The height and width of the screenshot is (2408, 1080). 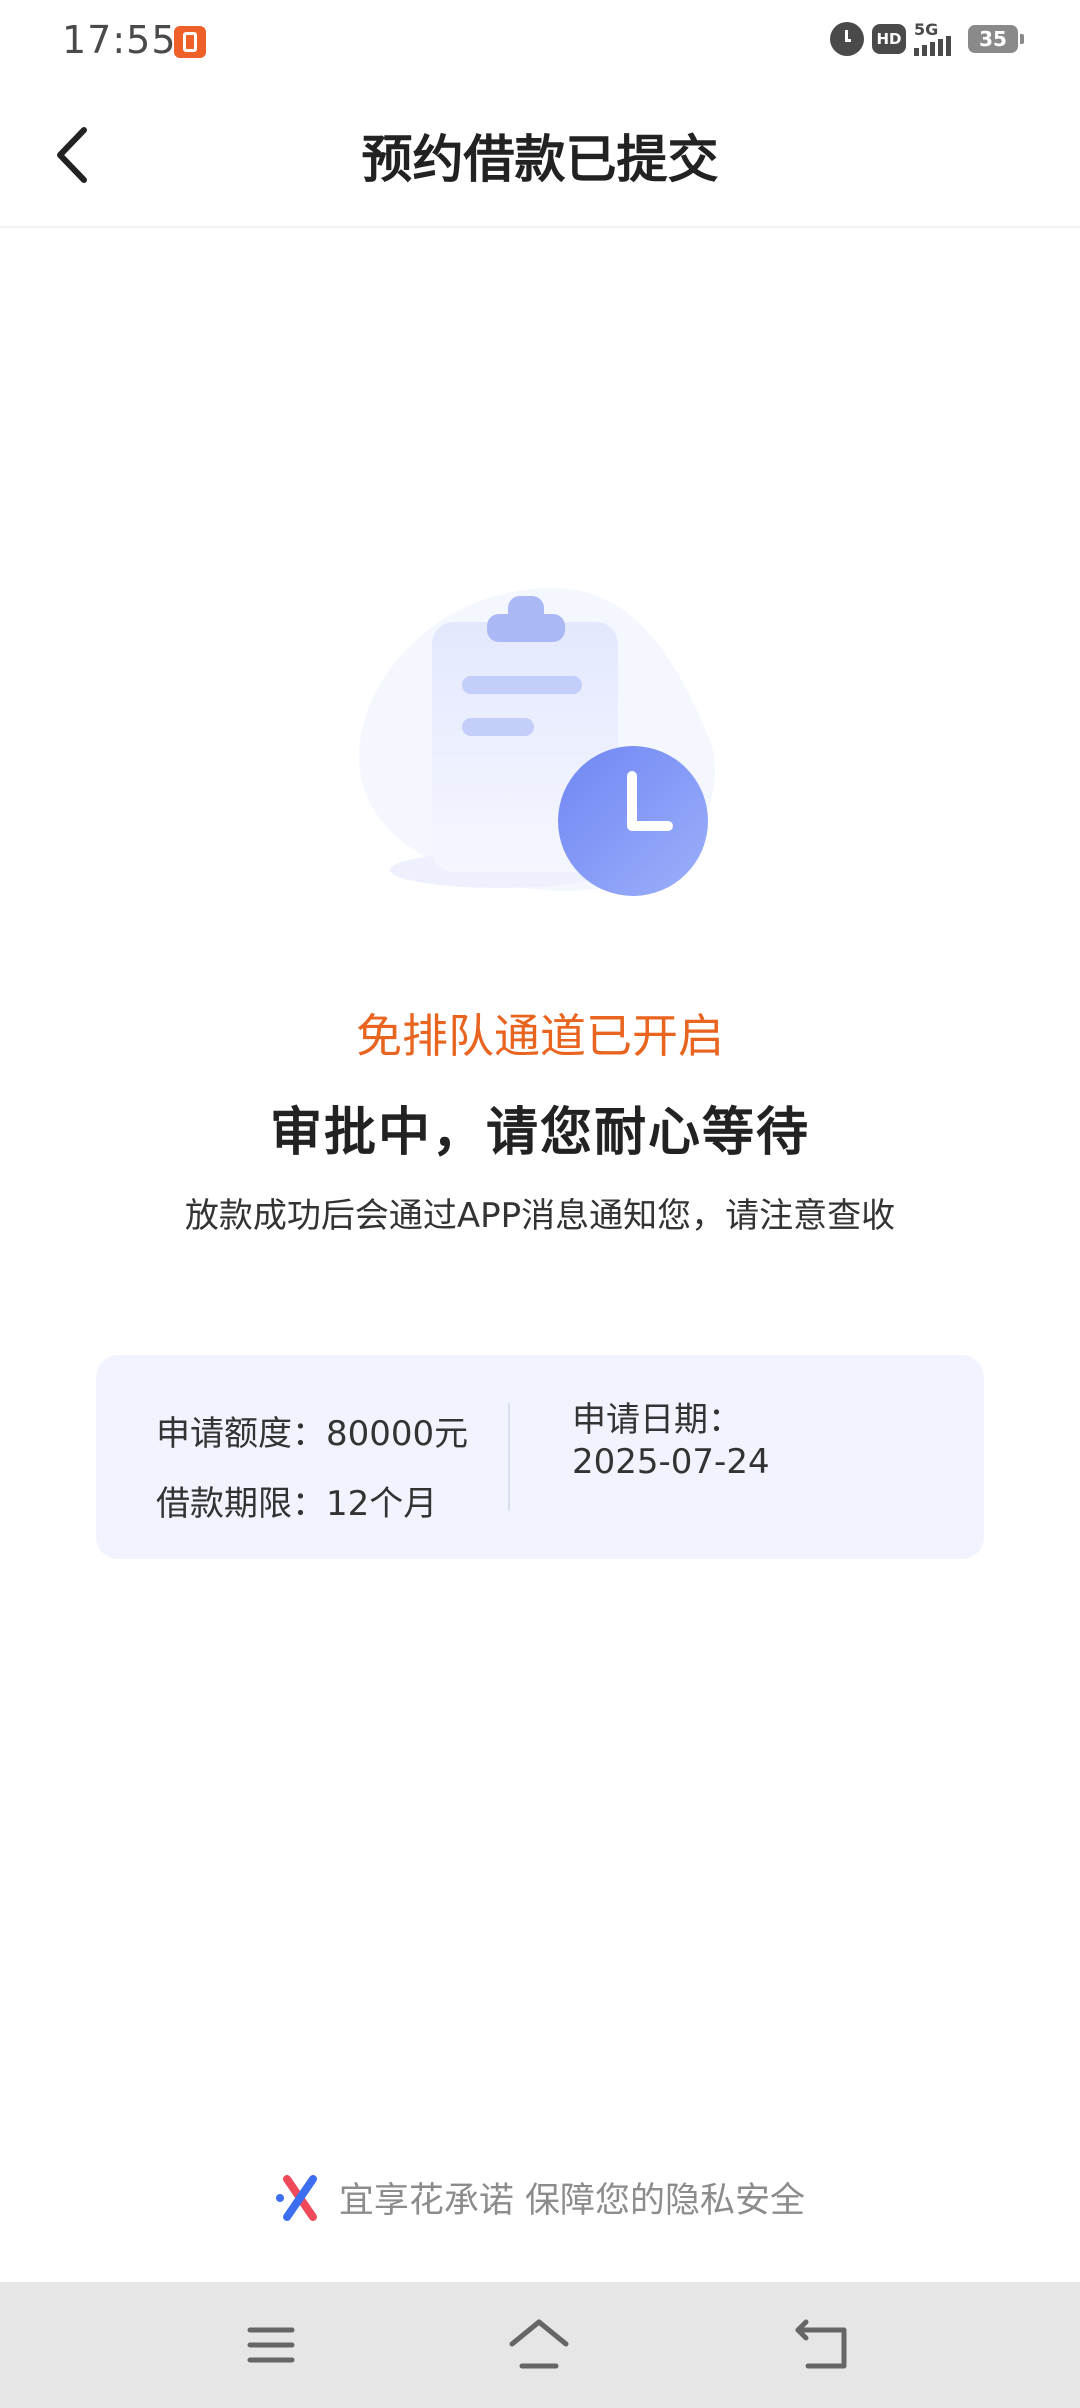 I want to click on notice-subtitle: 放款成功后会通过APP消息通知您，请注意查收, so click(x=540, y=1216).